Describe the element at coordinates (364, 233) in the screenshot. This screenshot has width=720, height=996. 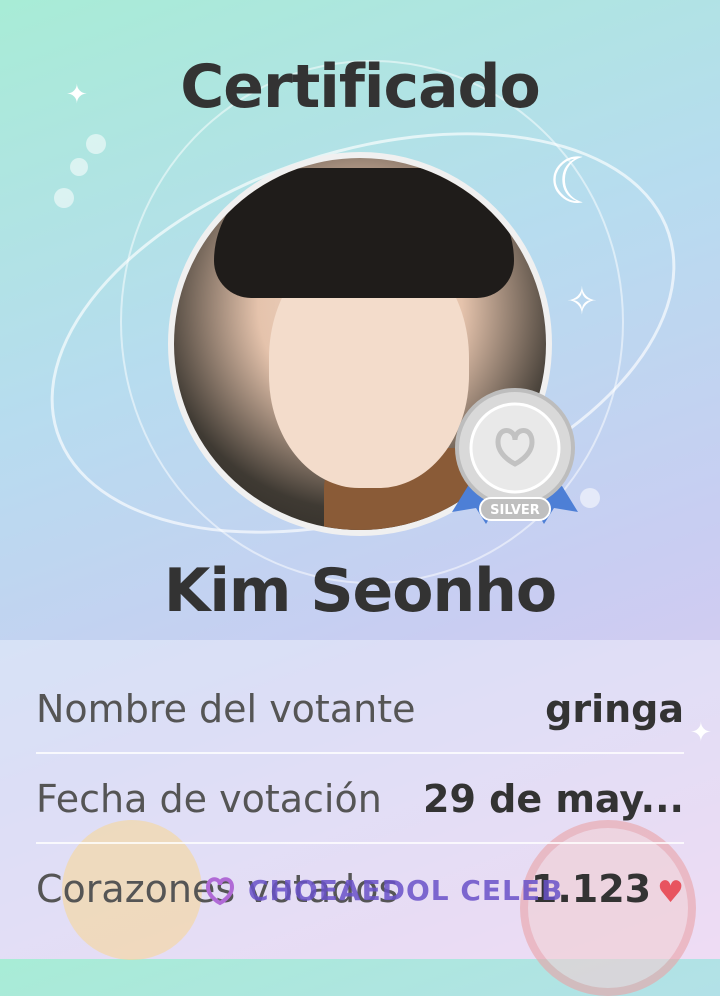
I see `photo-hair` at that location.